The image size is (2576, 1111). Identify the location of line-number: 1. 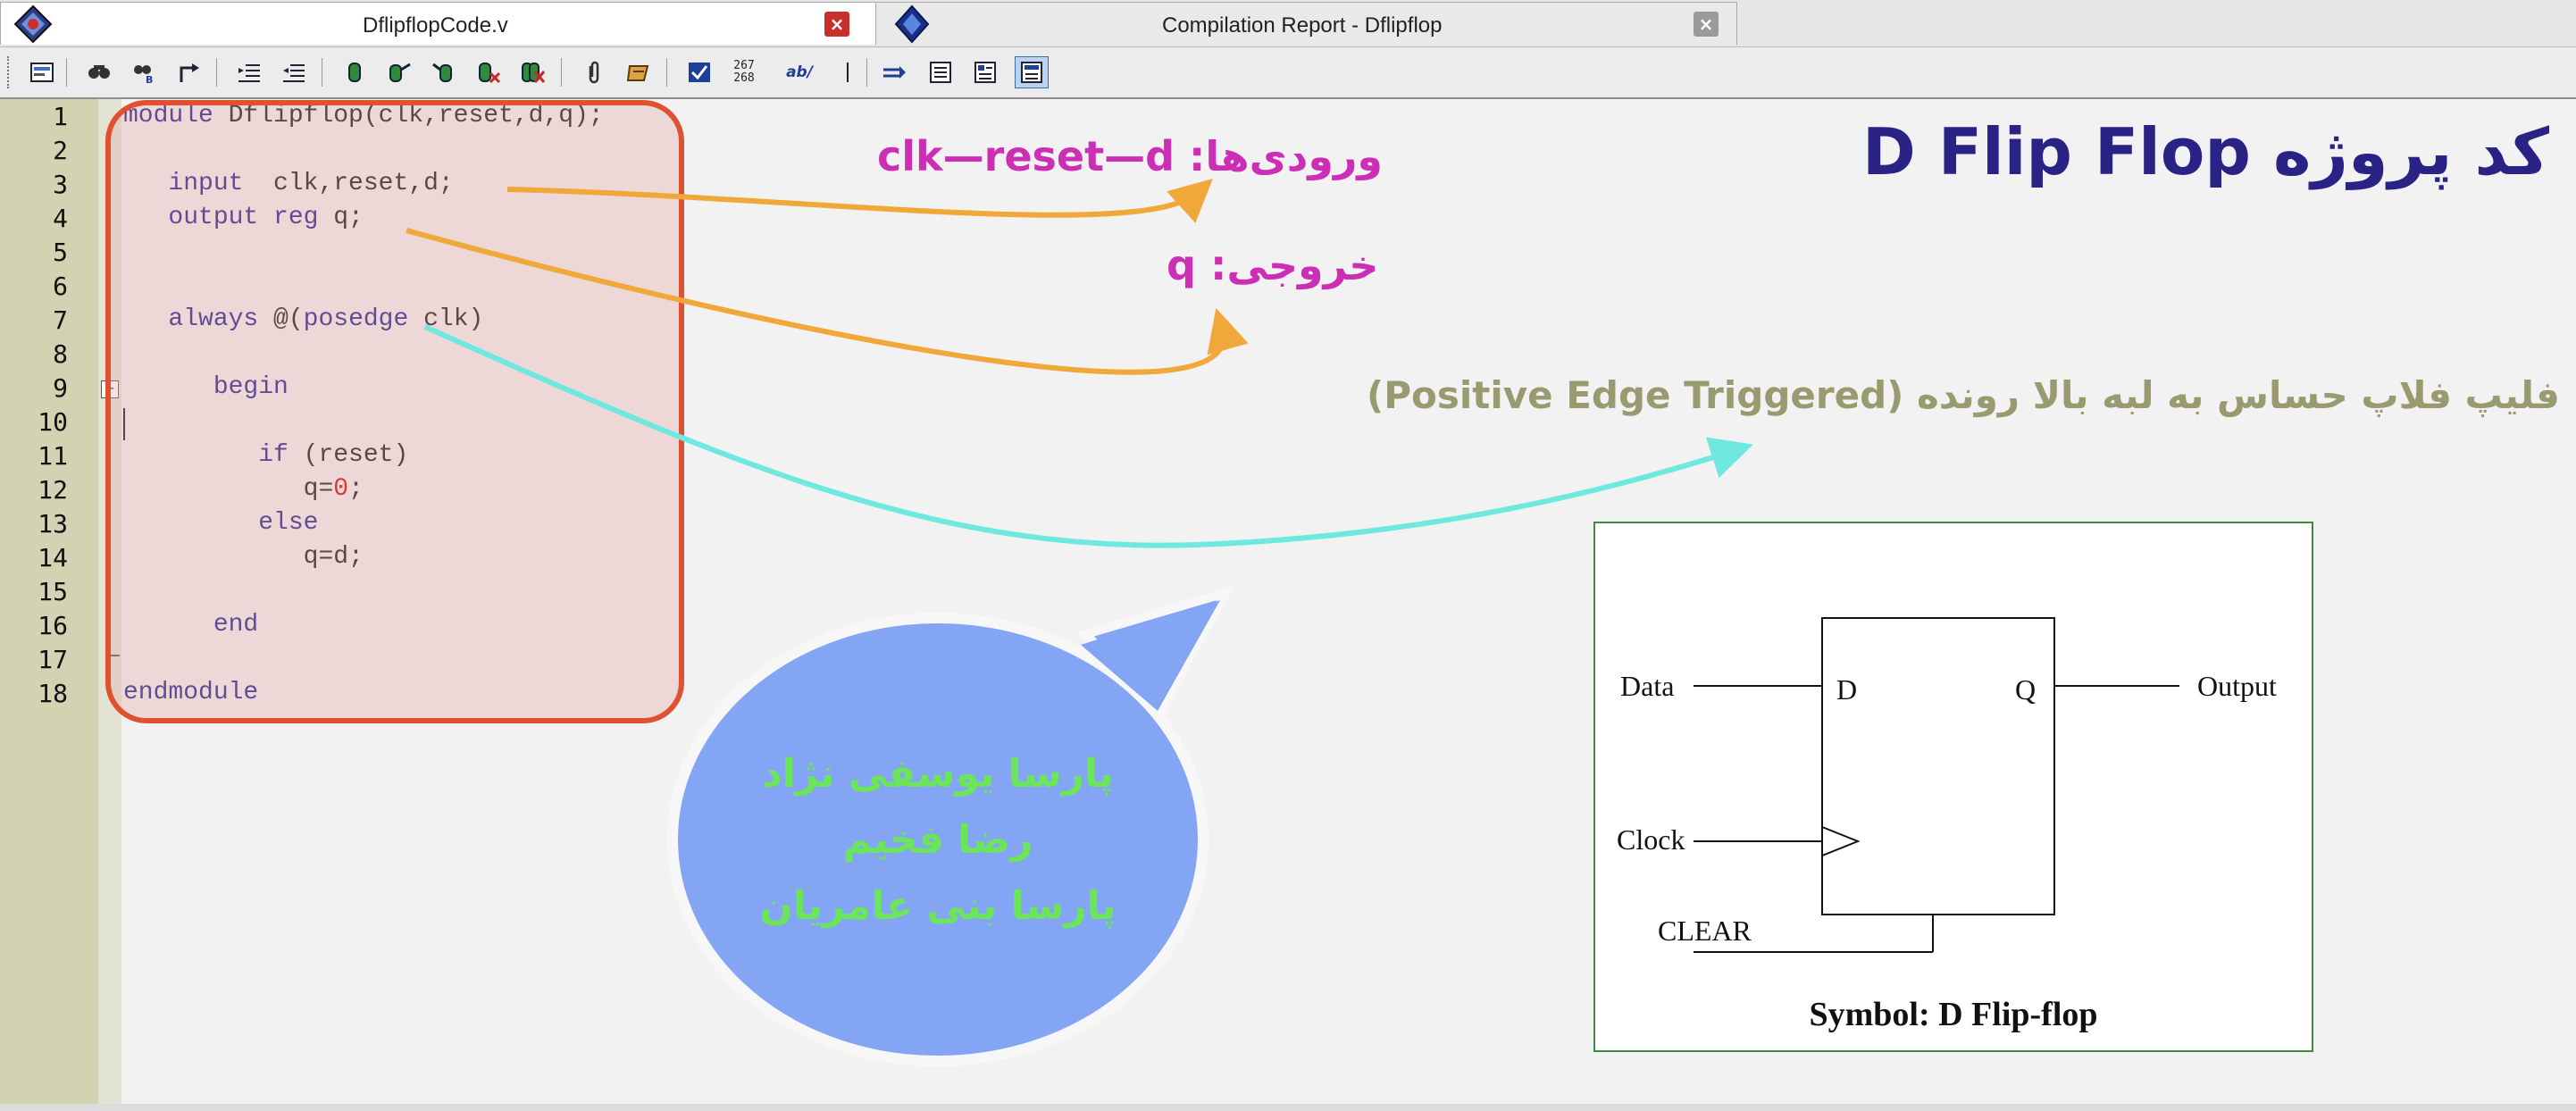
(61, 117).